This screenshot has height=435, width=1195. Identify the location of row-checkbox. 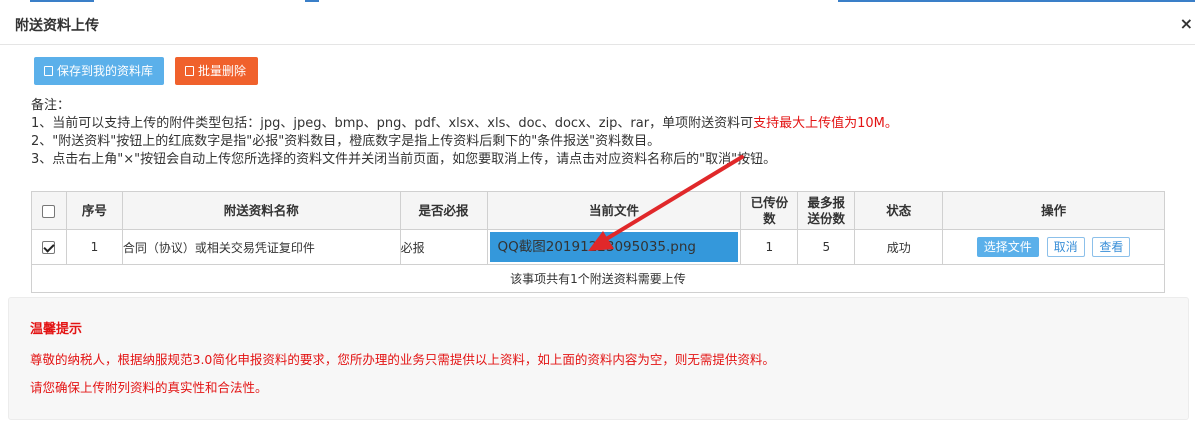
(49, 247).